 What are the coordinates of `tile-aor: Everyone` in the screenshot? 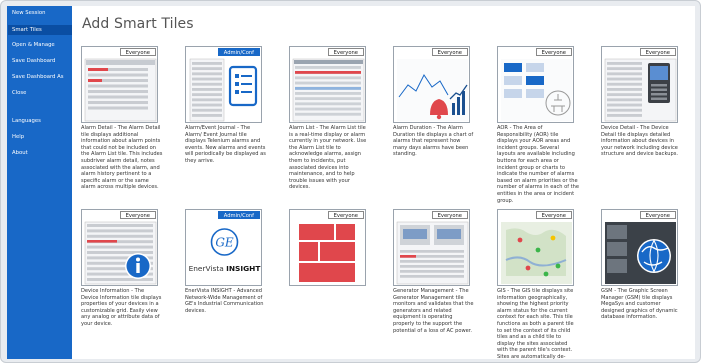 It's located at (535, 84).